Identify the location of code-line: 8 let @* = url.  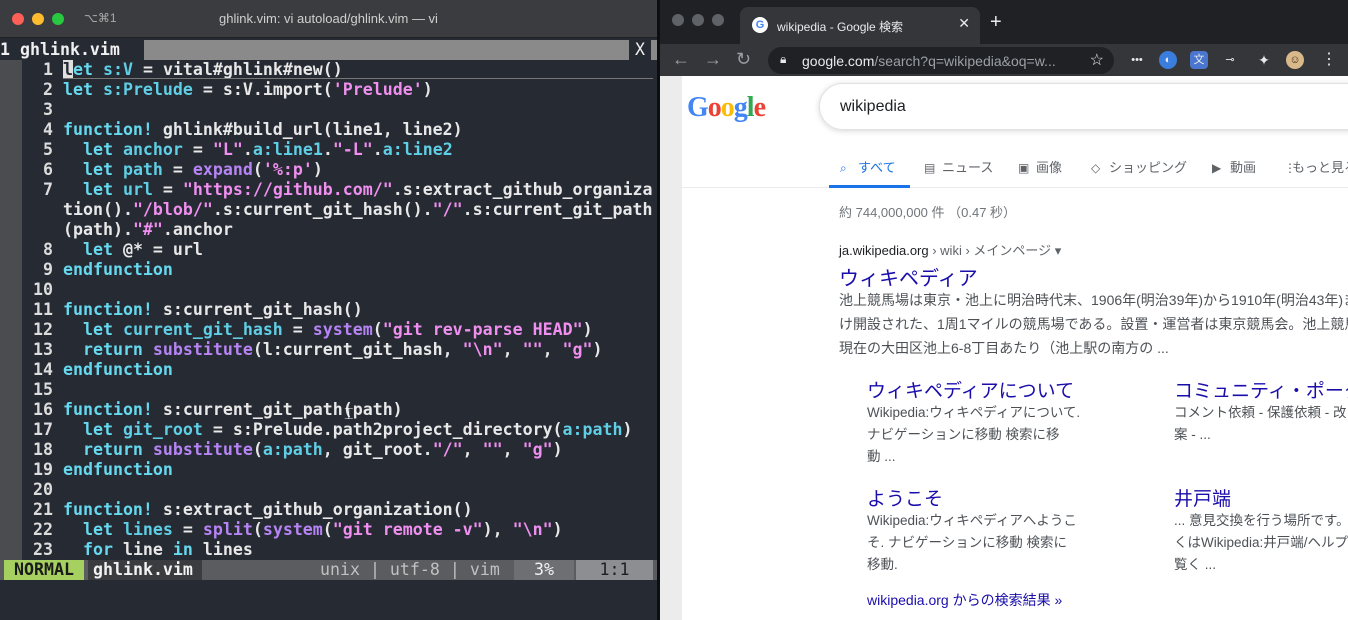
(328, 250).